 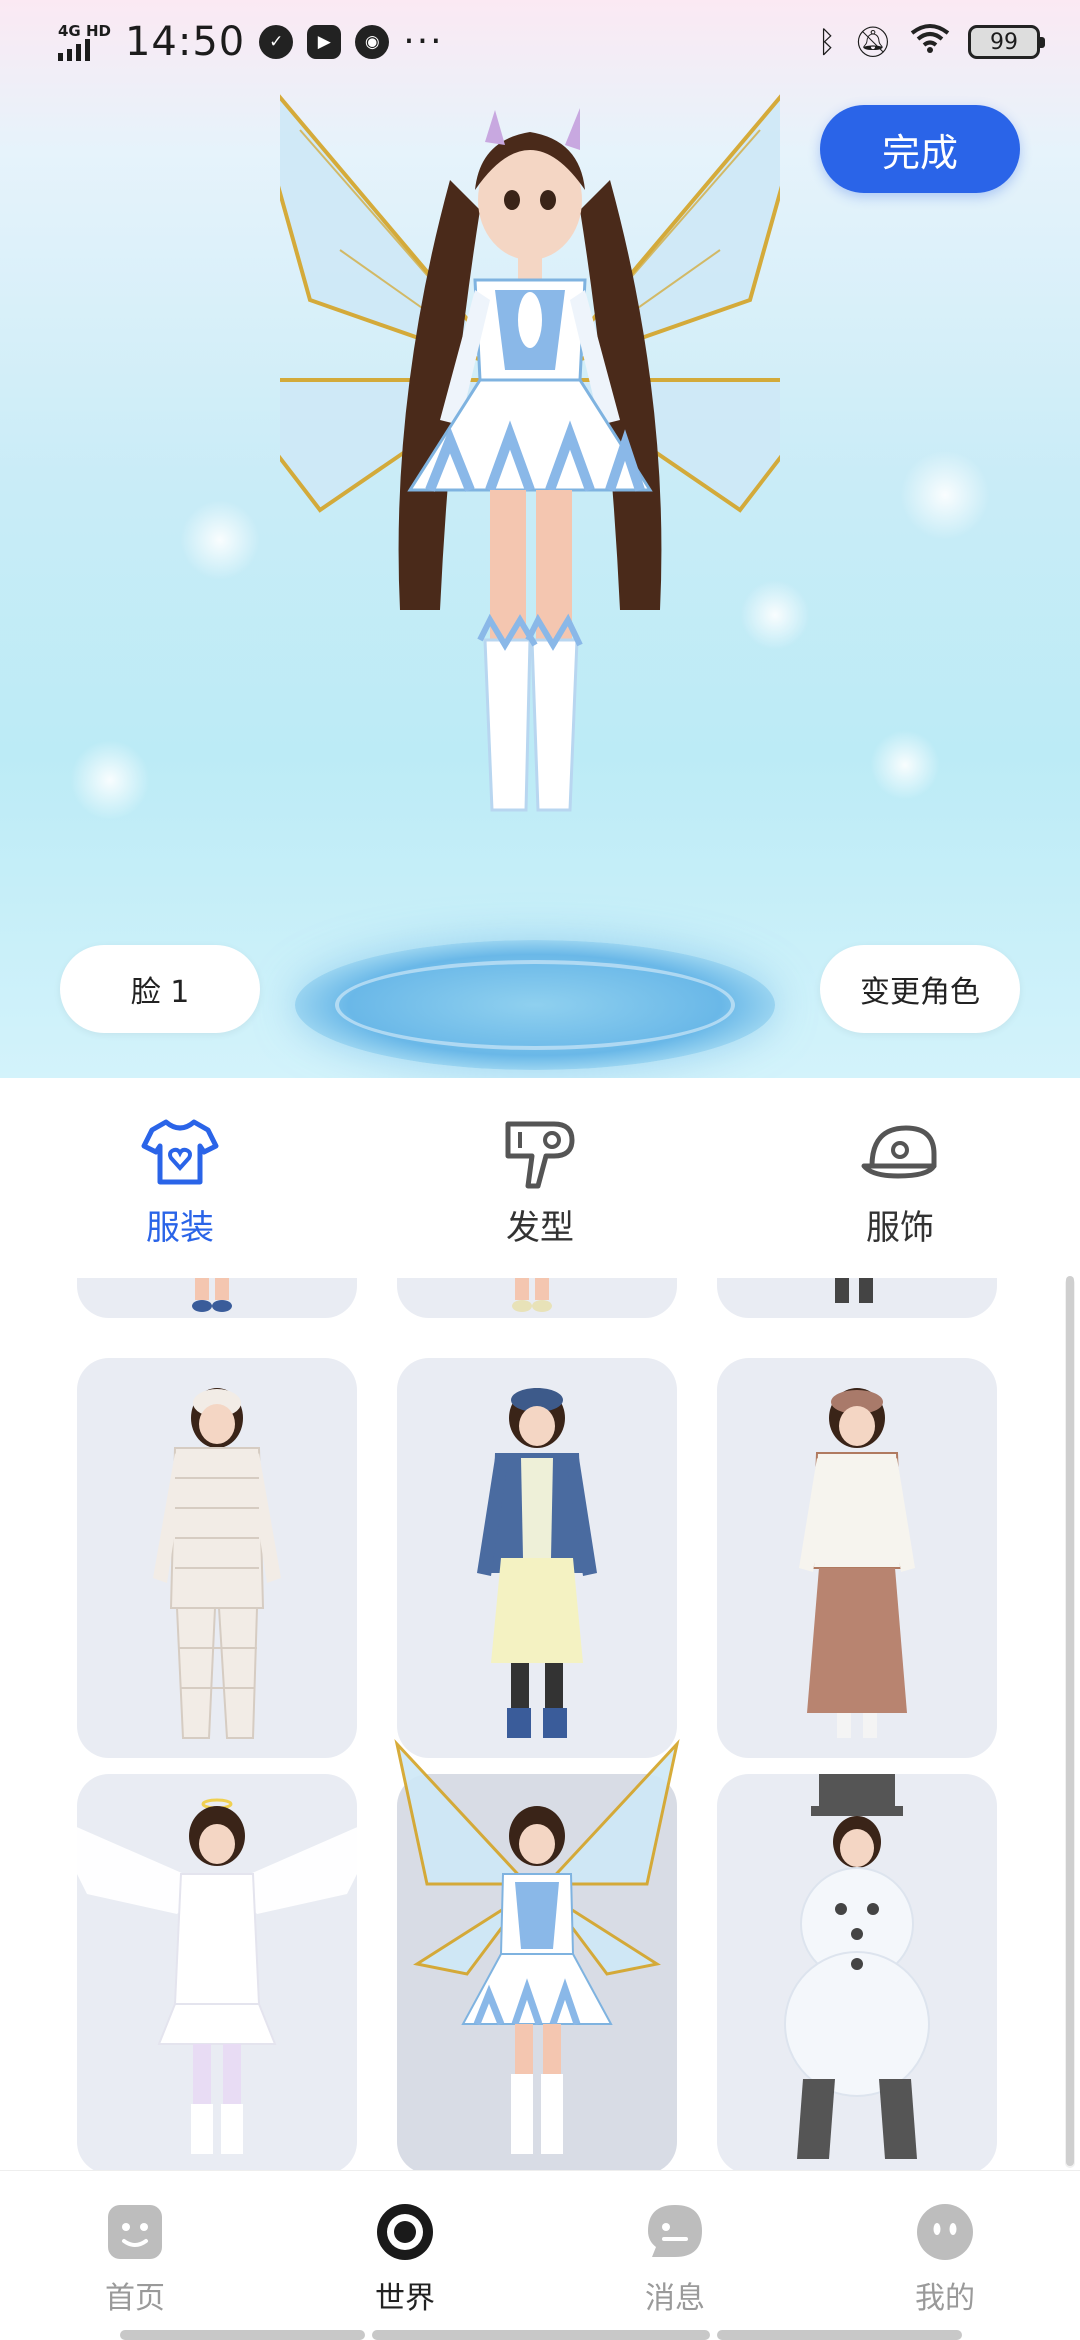 I want to click on bluetooth-icon: ᛒ, so click(x=826, y=42).